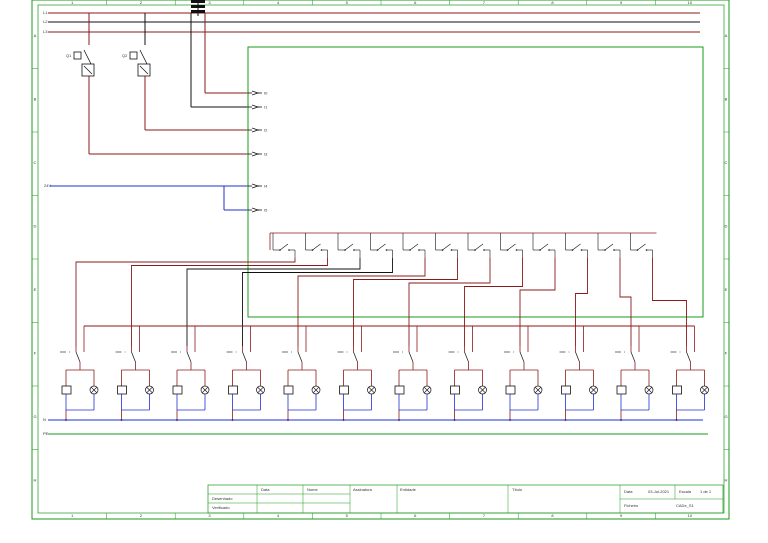  Describe the element at coordinates (621, 515) in the screenshot. I see `grid-col-bottom-9: 9` at that location.